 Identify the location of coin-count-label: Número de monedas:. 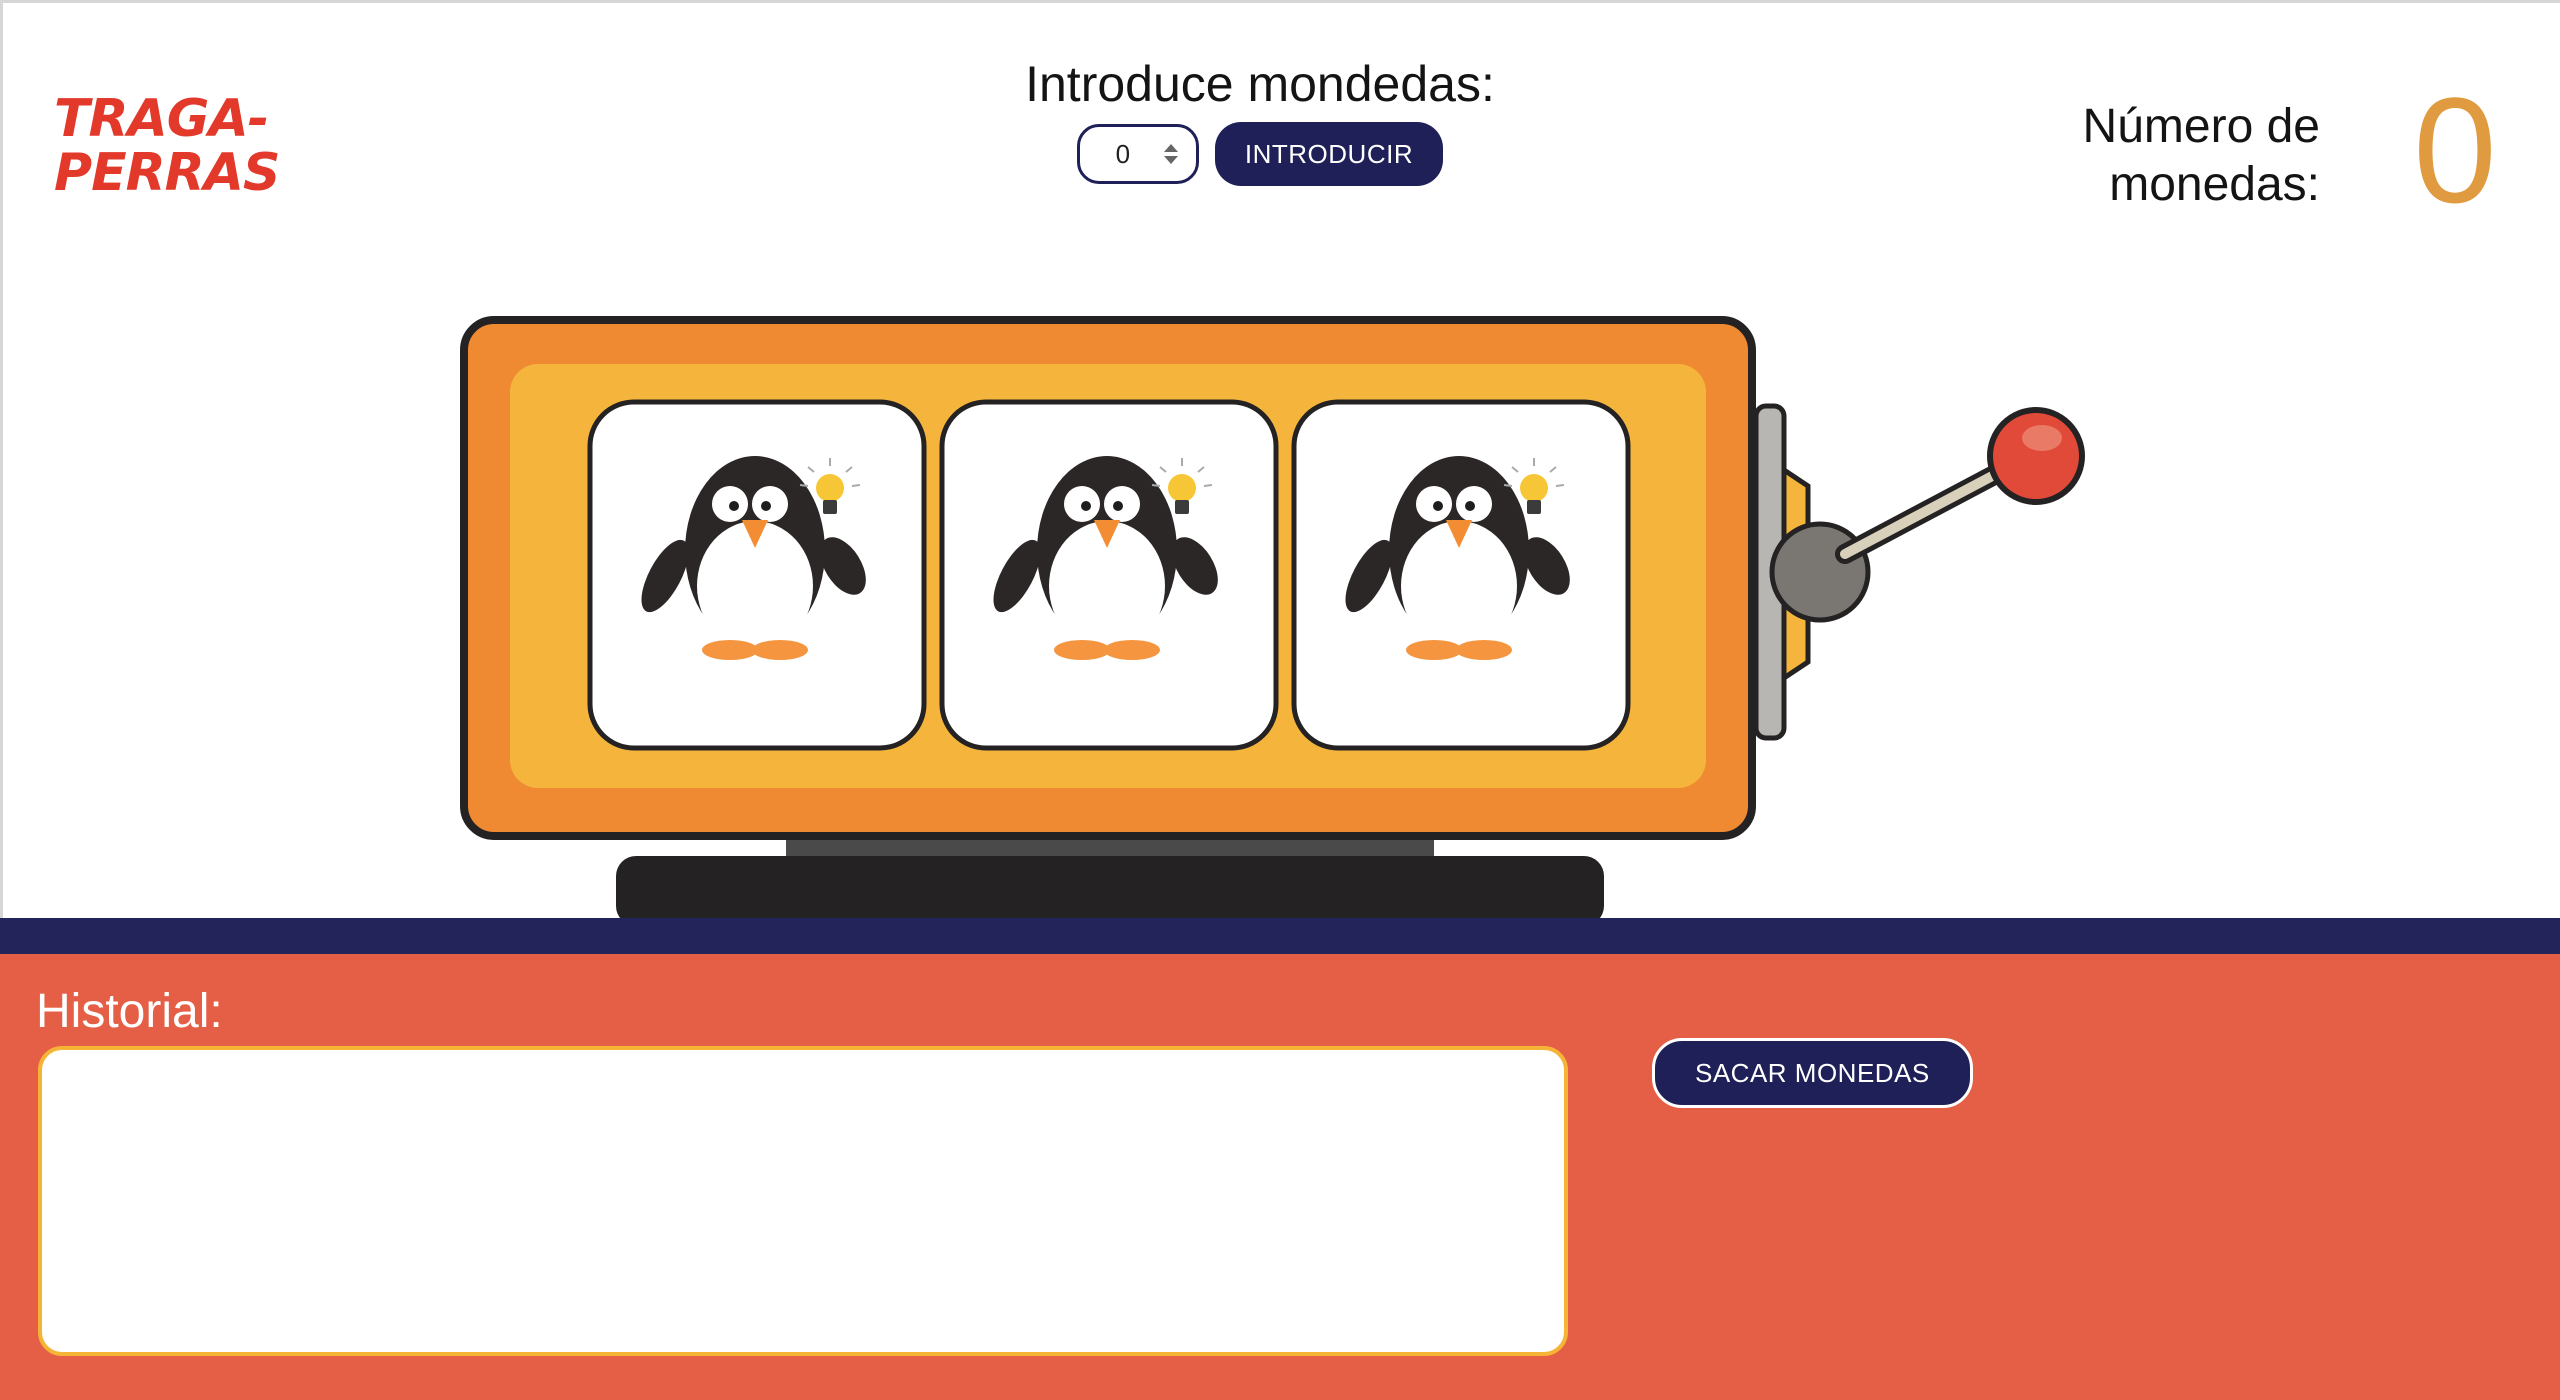
(2150, 156).